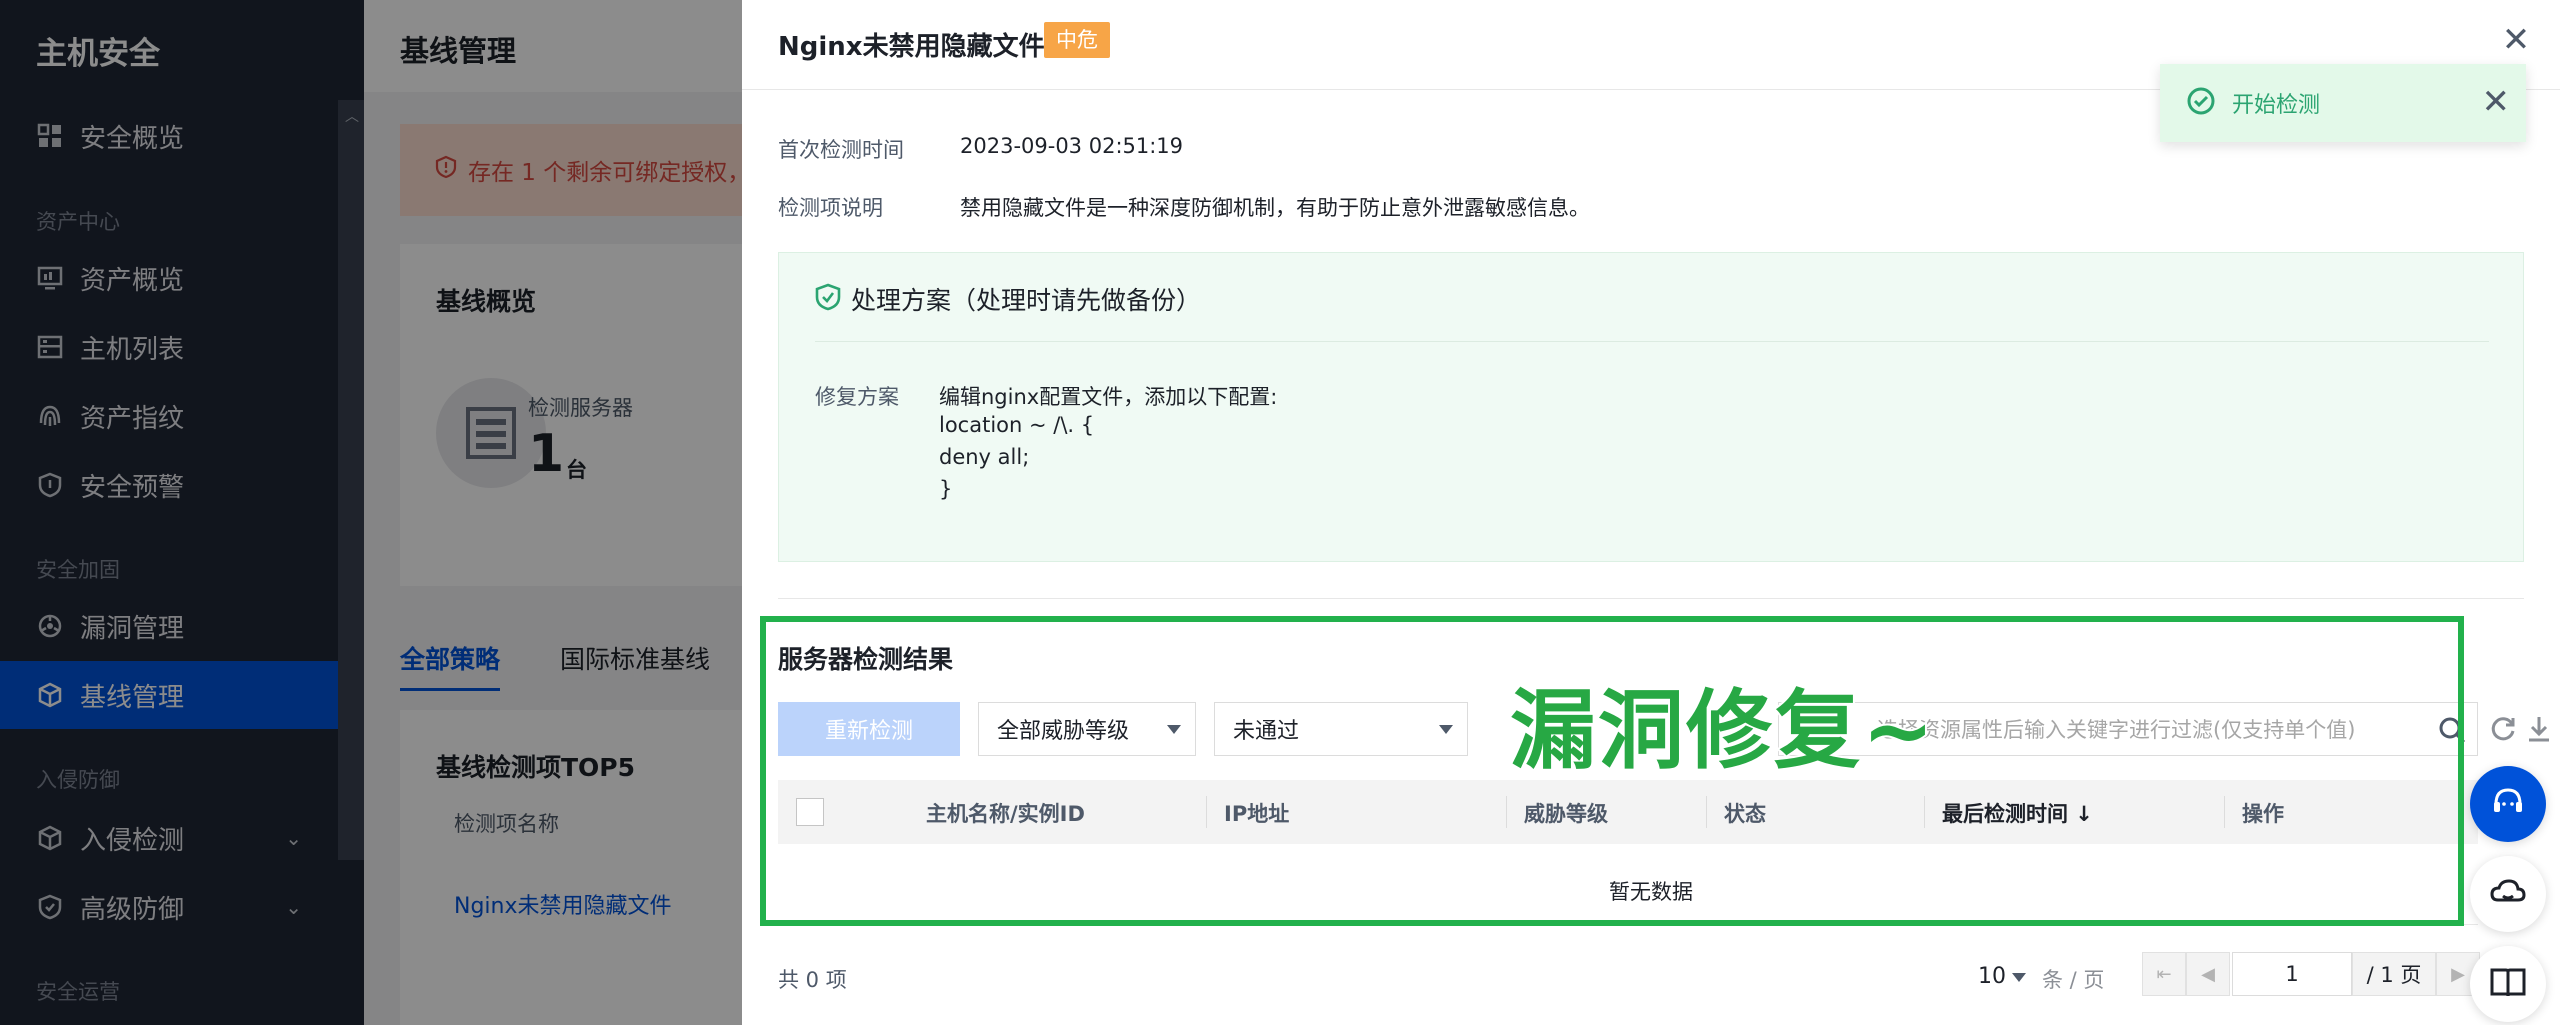 Image resolution: width=2560 pixels, height=1025 pixels. Describe the element at coordinates (812, 980) in the screenshot. I see `total-count: 共 0 项` at that location.